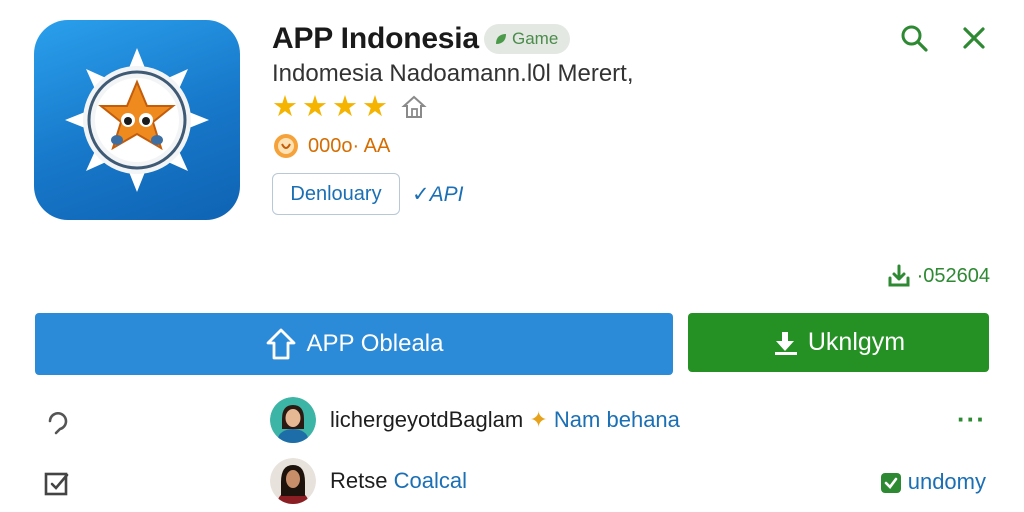  I want to click on list-item-name: lichergeyotdBaglam ✦ Nam behana, so click(505, 420).